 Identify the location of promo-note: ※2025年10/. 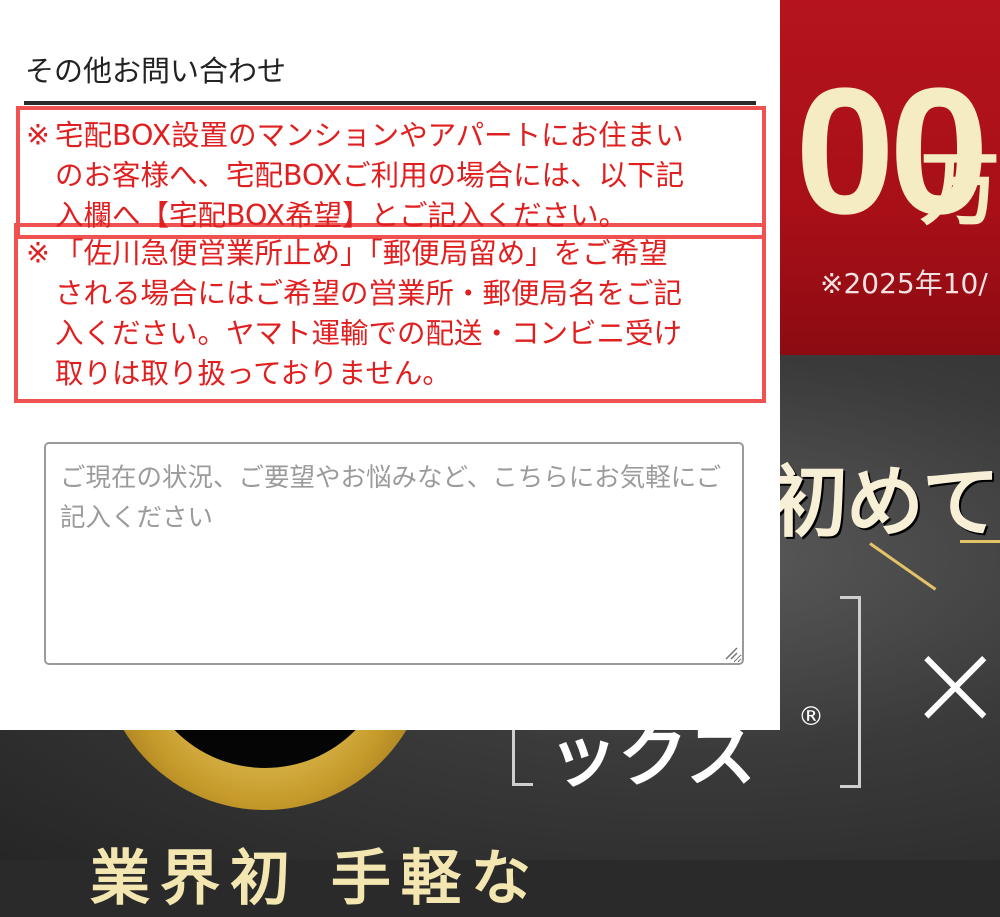
(904, 283).